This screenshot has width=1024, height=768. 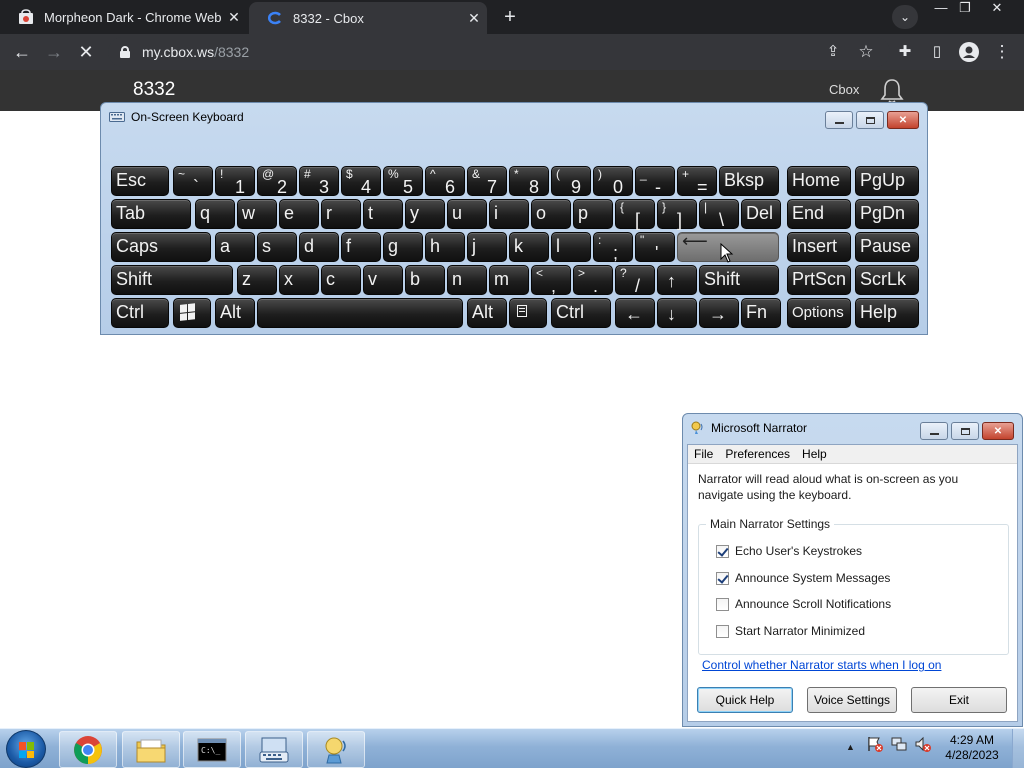 I want to click on key-6: ^ 6, so click(x=445, y=181).